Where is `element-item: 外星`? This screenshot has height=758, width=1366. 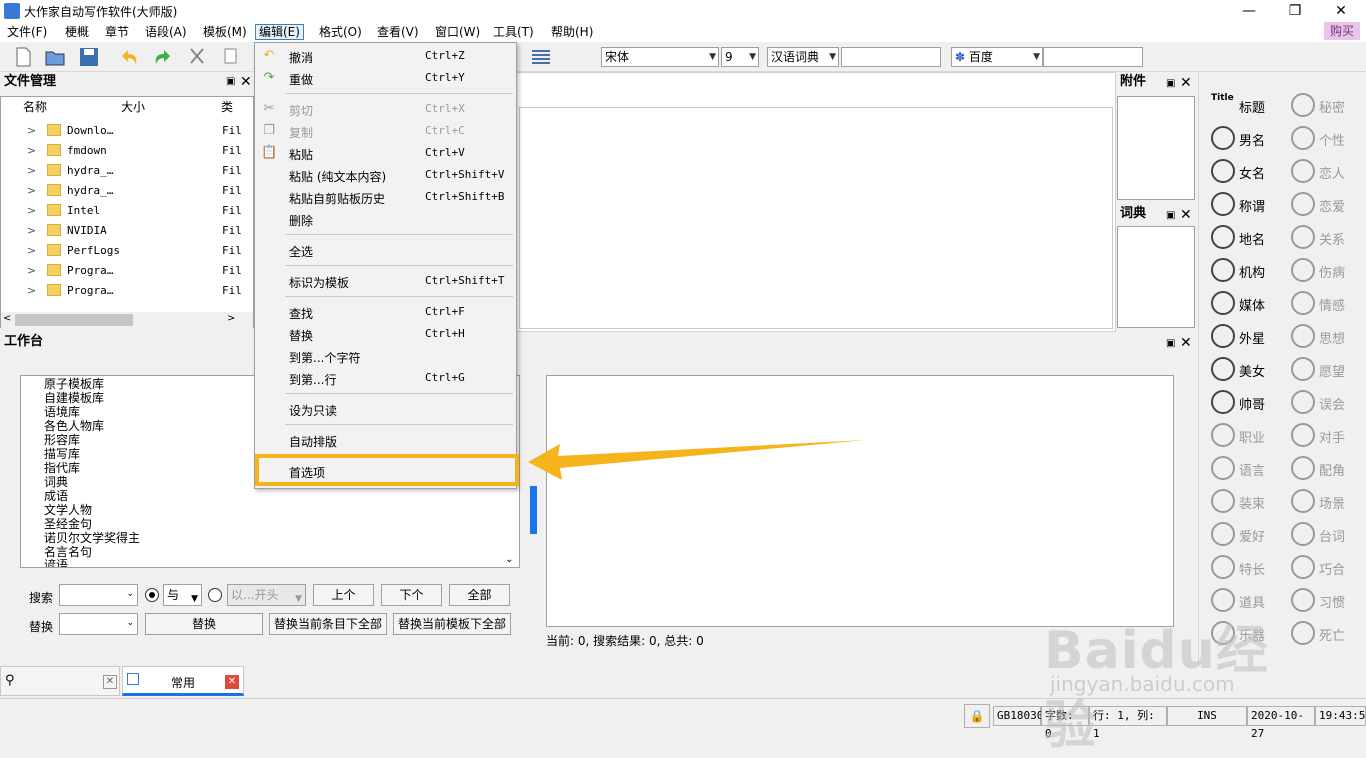 element-item: 外星 is located at coordinates (1246, 336).